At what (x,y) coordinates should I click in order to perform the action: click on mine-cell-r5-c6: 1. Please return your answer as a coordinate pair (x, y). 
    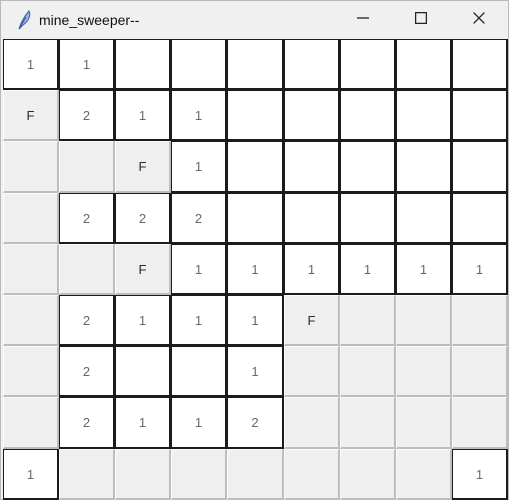
    Looking at the image, I should click on (312, 269).